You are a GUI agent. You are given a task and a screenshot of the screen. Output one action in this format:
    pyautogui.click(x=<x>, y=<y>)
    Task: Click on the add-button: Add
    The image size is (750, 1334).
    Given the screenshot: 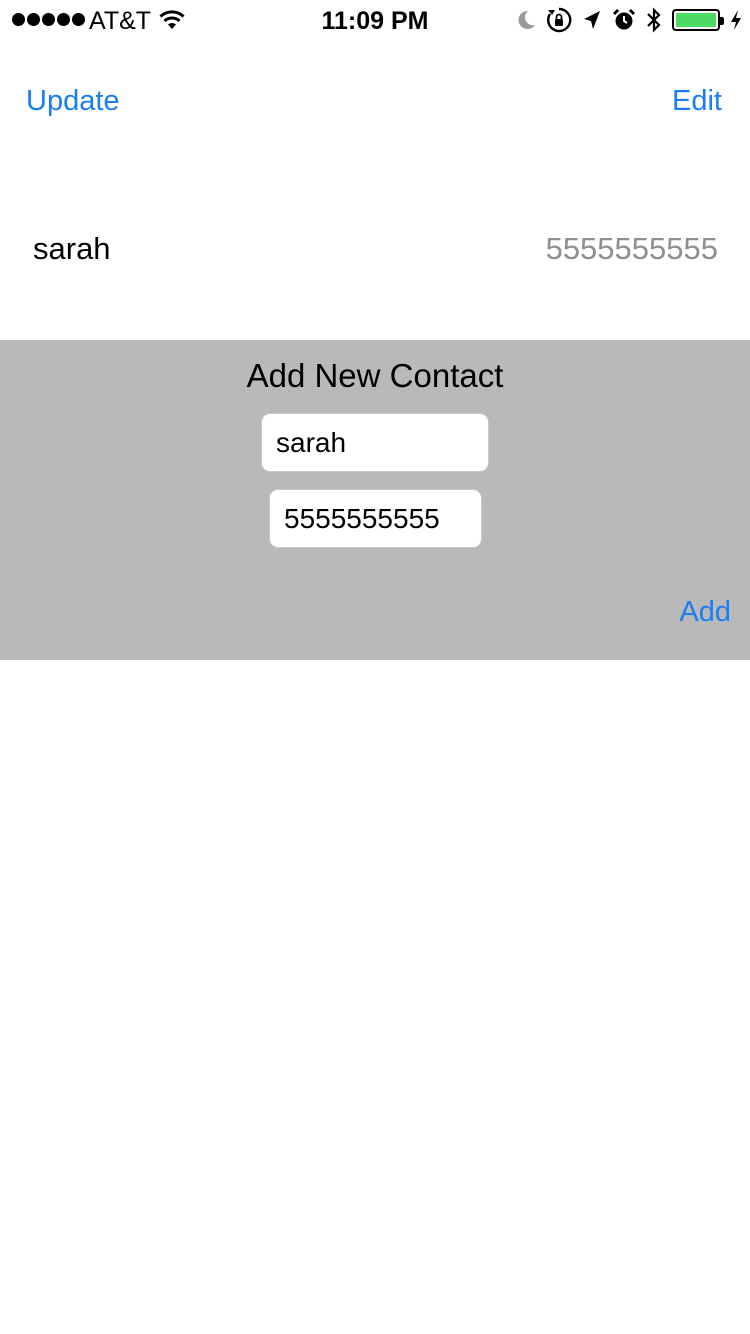 What is the action you would take?
    pyautogui.click(x=705, y=612)
    